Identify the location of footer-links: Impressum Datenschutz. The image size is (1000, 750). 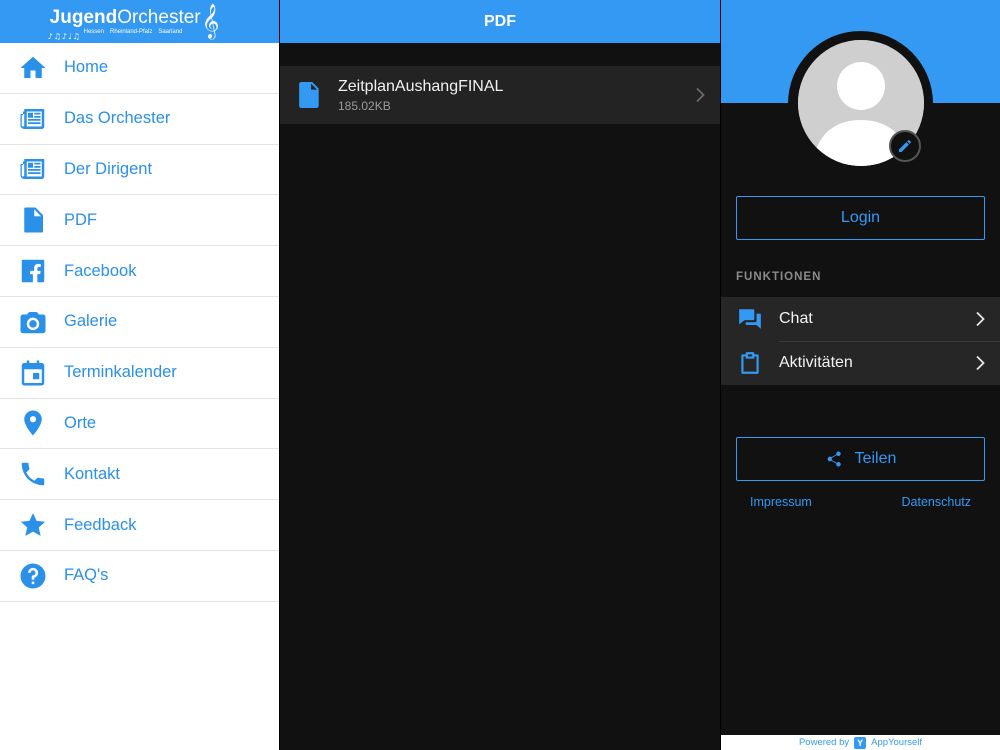
(860, 502).